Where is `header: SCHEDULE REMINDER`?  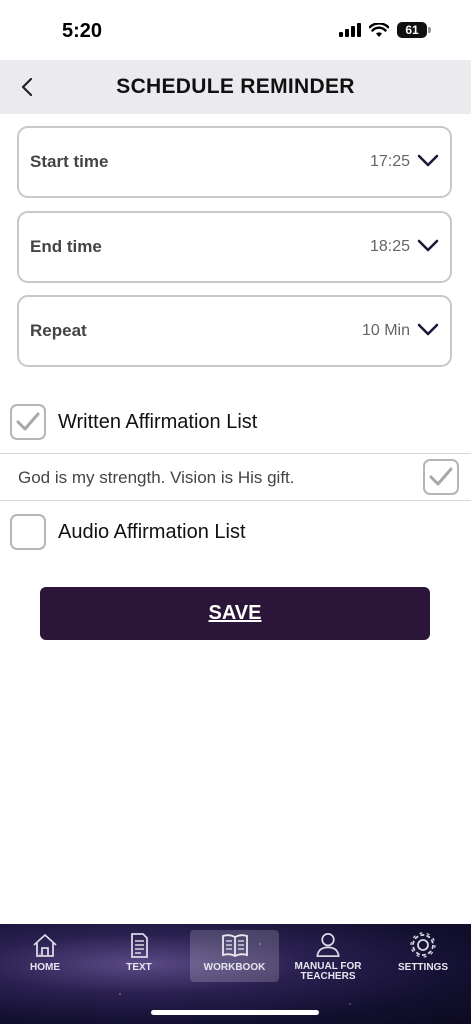
header: SCHEDULE REMINDER is located at coordinates (235, 87).